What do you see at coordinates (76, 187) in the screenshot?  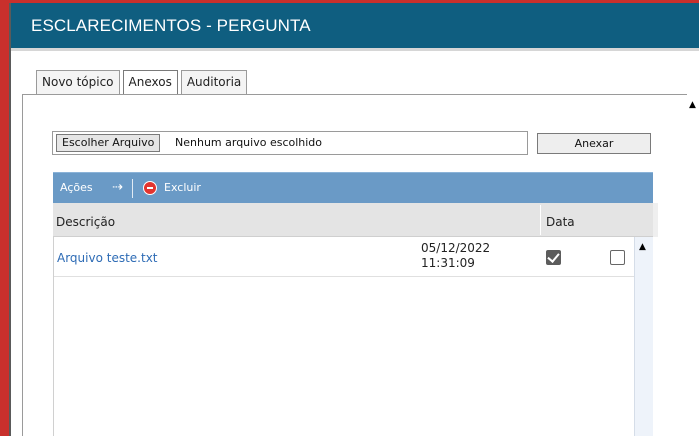 I see `actions-menu-label: Ações` at bounding box center [76, 187].